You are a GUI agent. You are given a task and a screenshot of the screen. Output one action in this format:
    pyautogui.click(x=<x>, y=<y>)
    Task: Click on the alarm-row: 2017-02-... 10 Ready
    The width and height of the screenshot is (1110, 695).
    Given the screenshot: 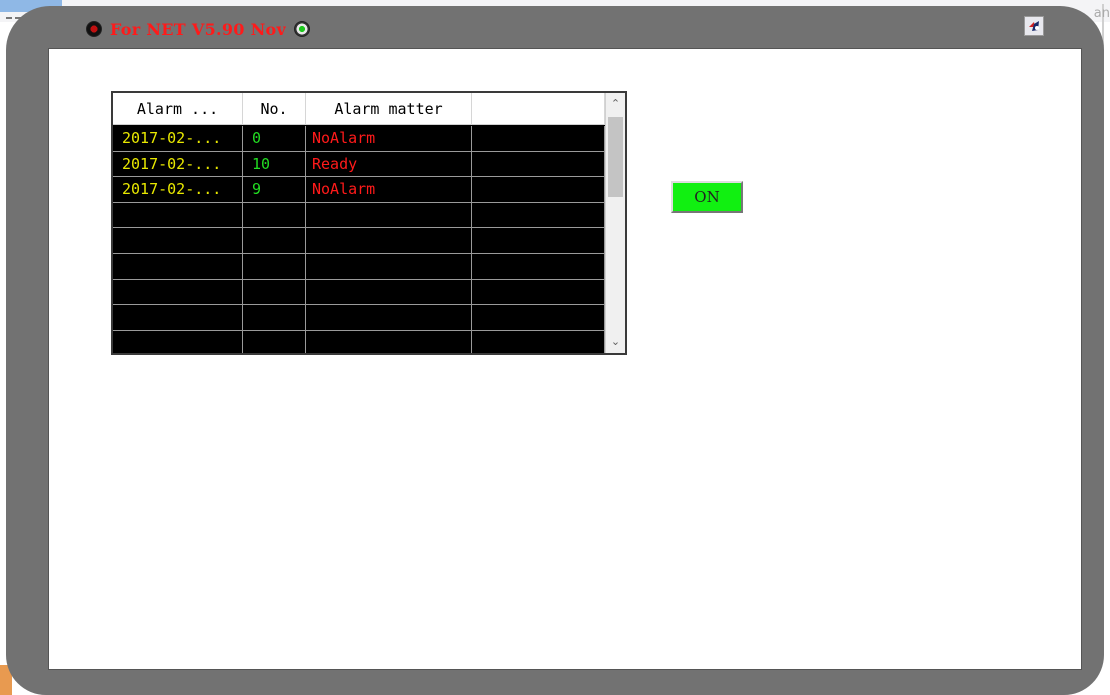 What is the action you would take?
    pyautogui.click(x=359, y=164)
    